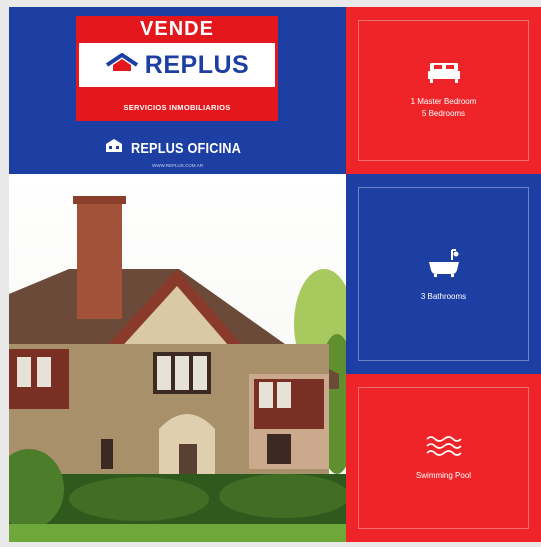  Describe the element at coordinates (444, 264) in the screenshot. I see `bathtub-icon` at that location.